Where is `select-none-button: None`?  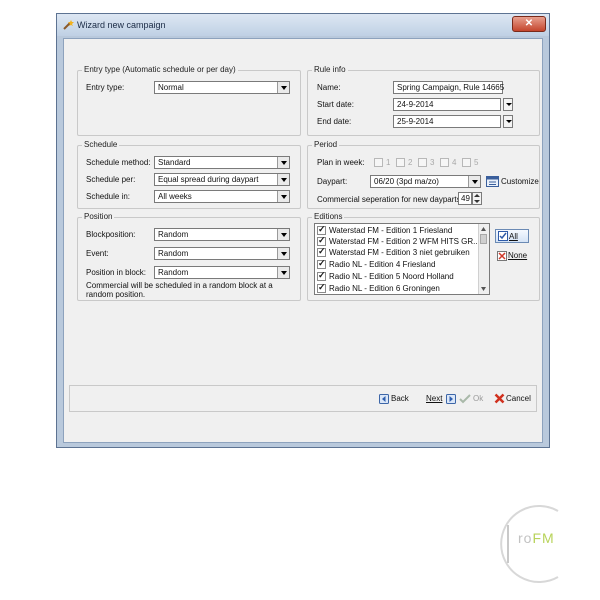
select-none-button: None is located at coordinates (513, 256).